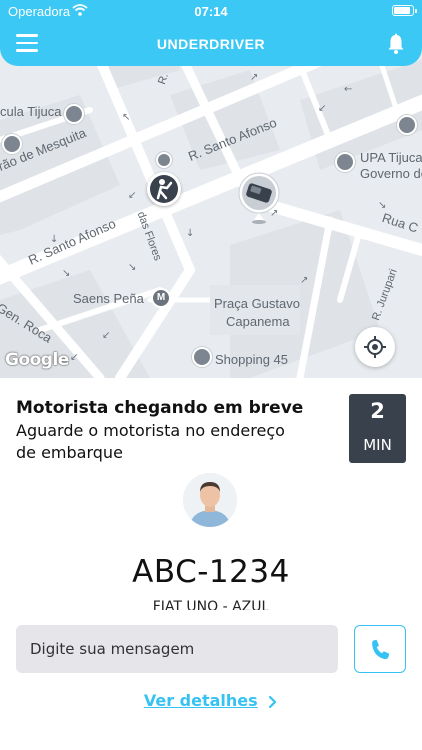  What do you see at coordinates (407, 125) in the screenshot?
I see `museum-poi-icon` at bounding box center [407, 125].